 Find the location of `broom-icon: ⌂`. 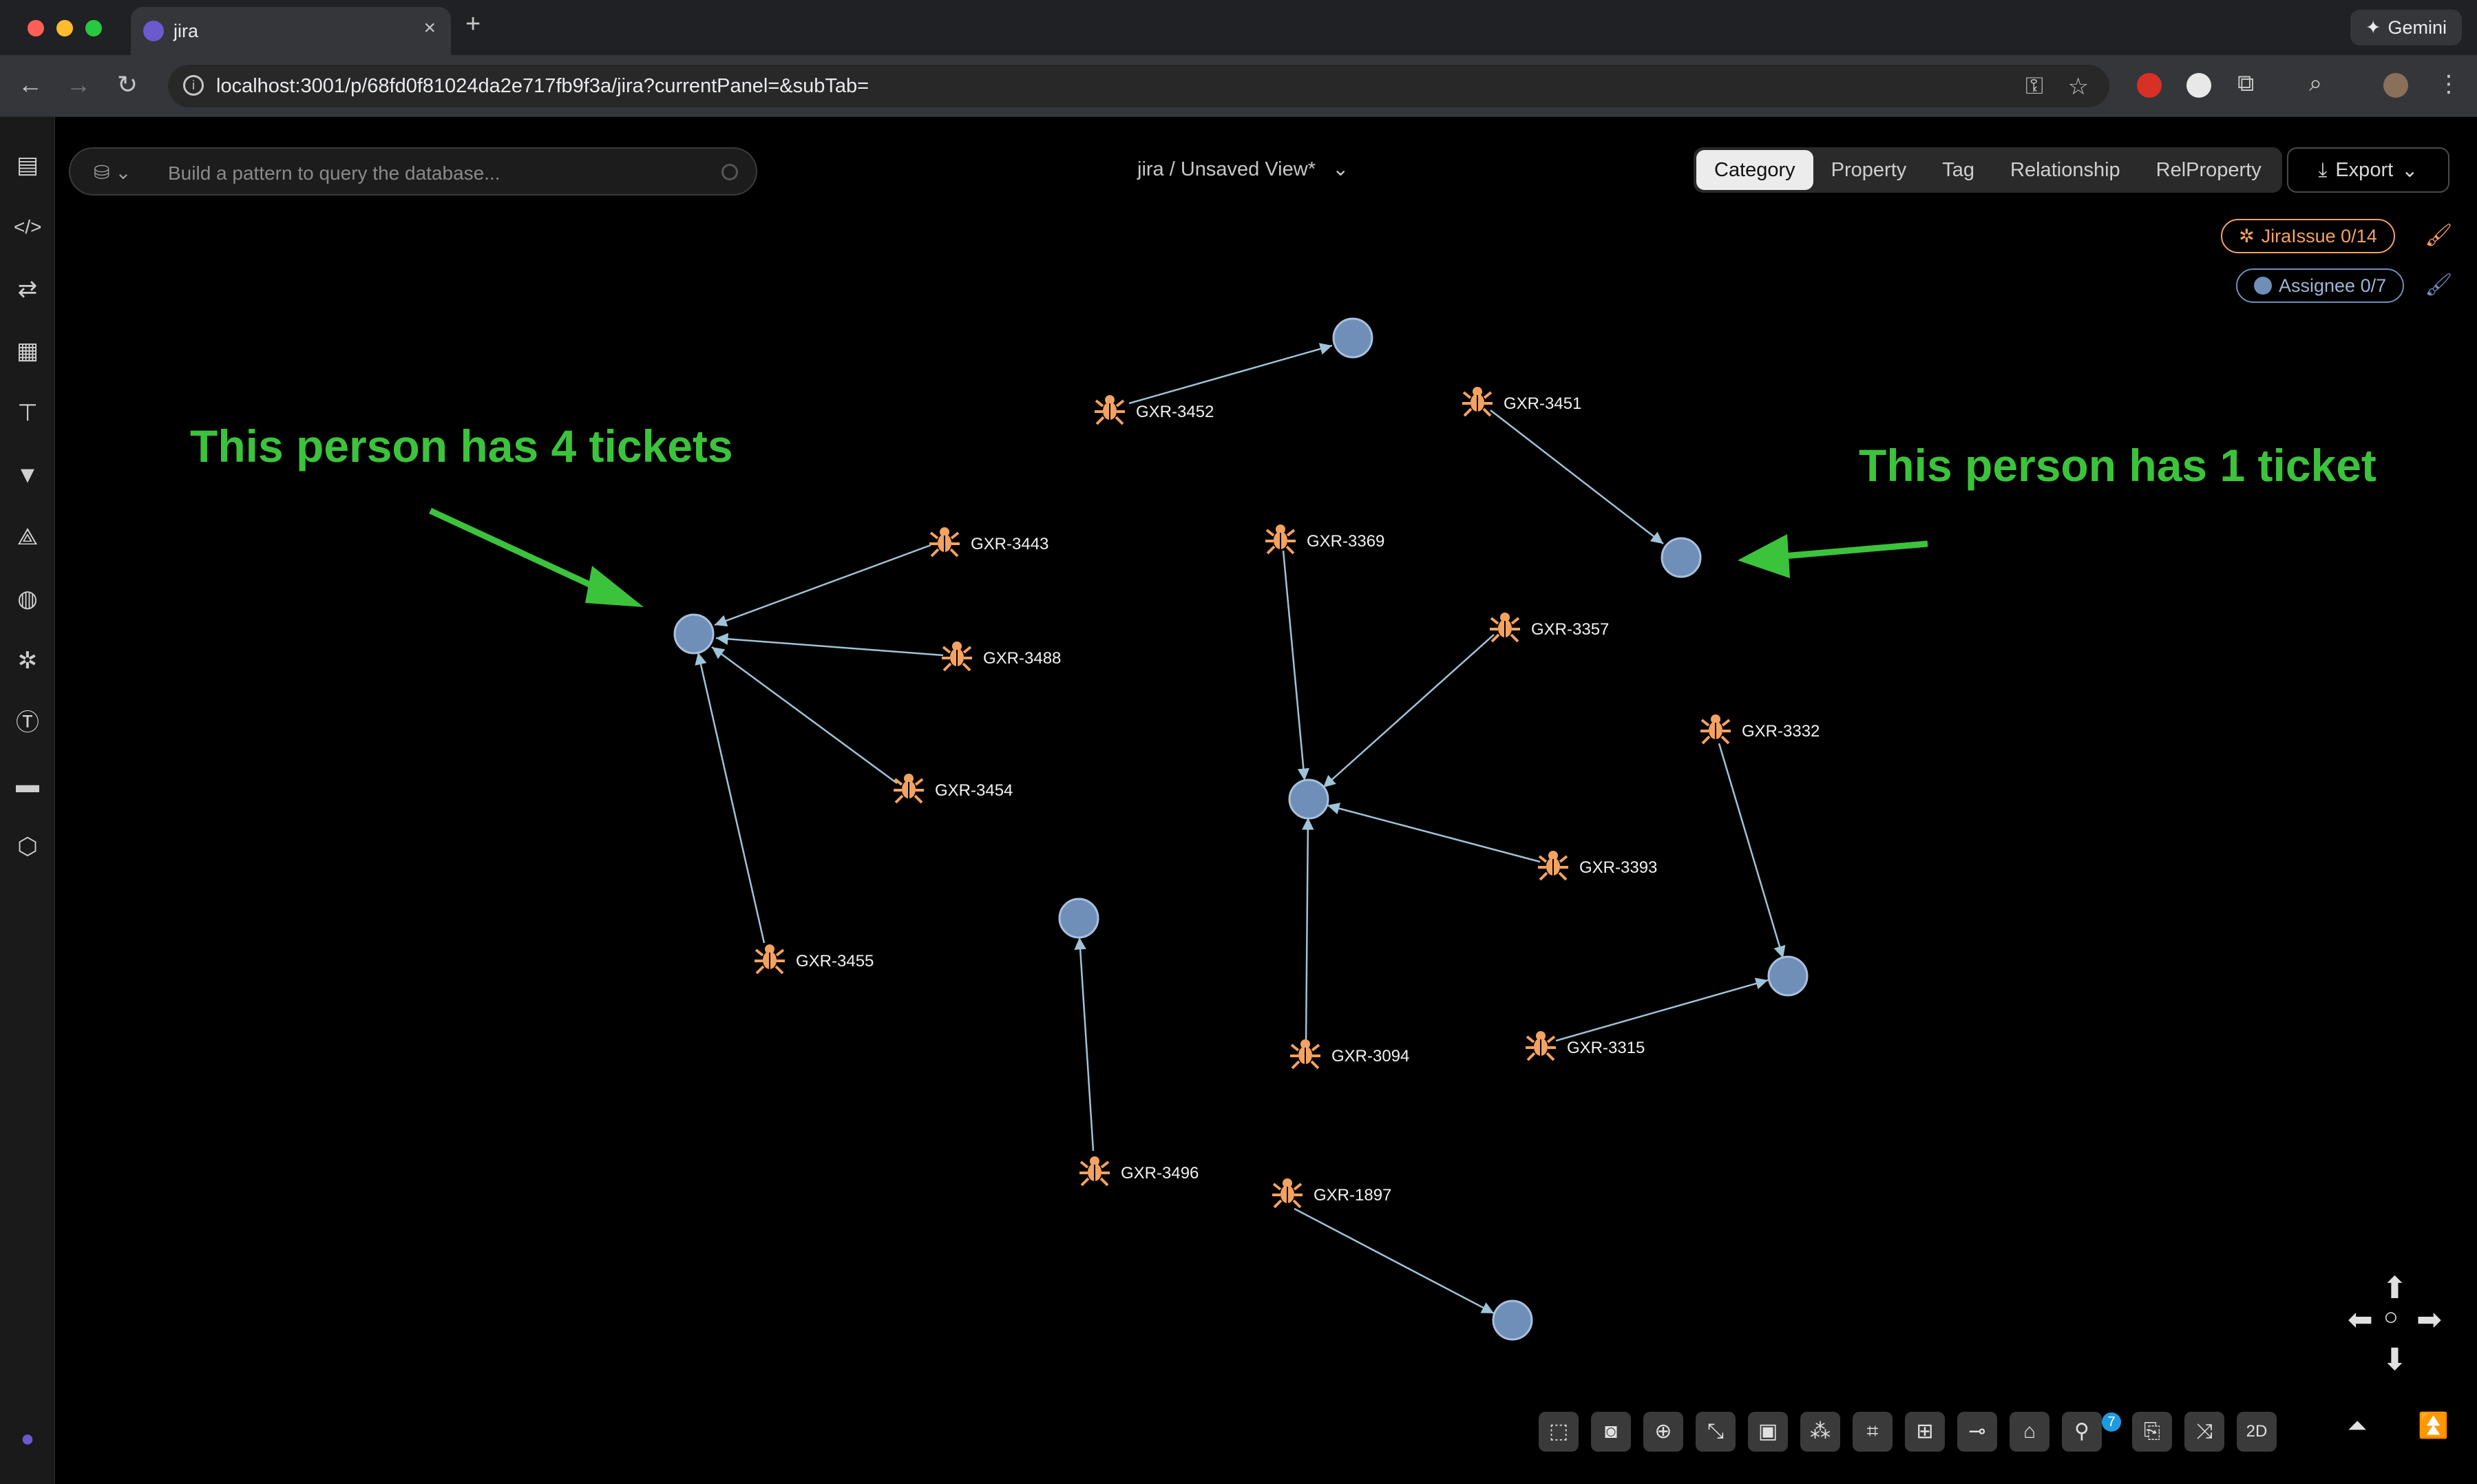

broom-icon: ⌂ is located at coordinates (2029, 1432).